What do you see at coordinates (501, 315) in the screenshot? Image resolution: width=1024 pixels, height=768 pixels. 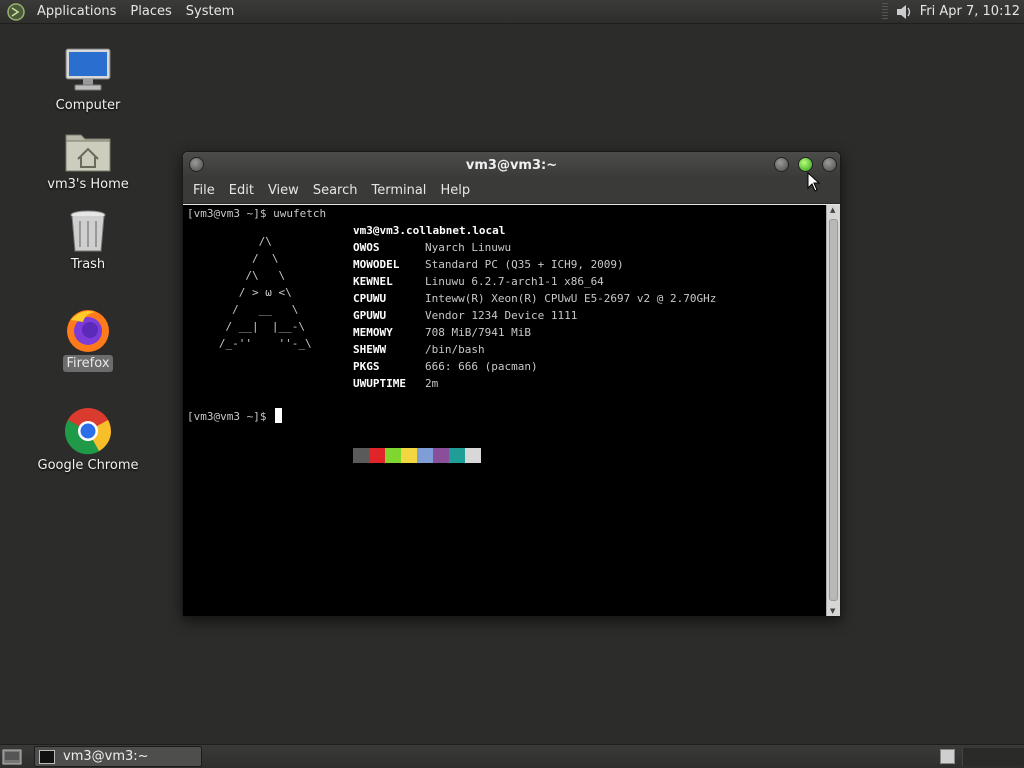 I see `info-value: Vendor 1234 Device 1111` at bounding box center [501, 315].